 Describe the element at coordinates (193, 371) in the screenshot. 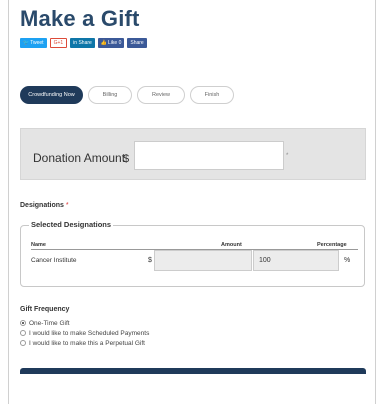

I see `section-header-bar` at that location.